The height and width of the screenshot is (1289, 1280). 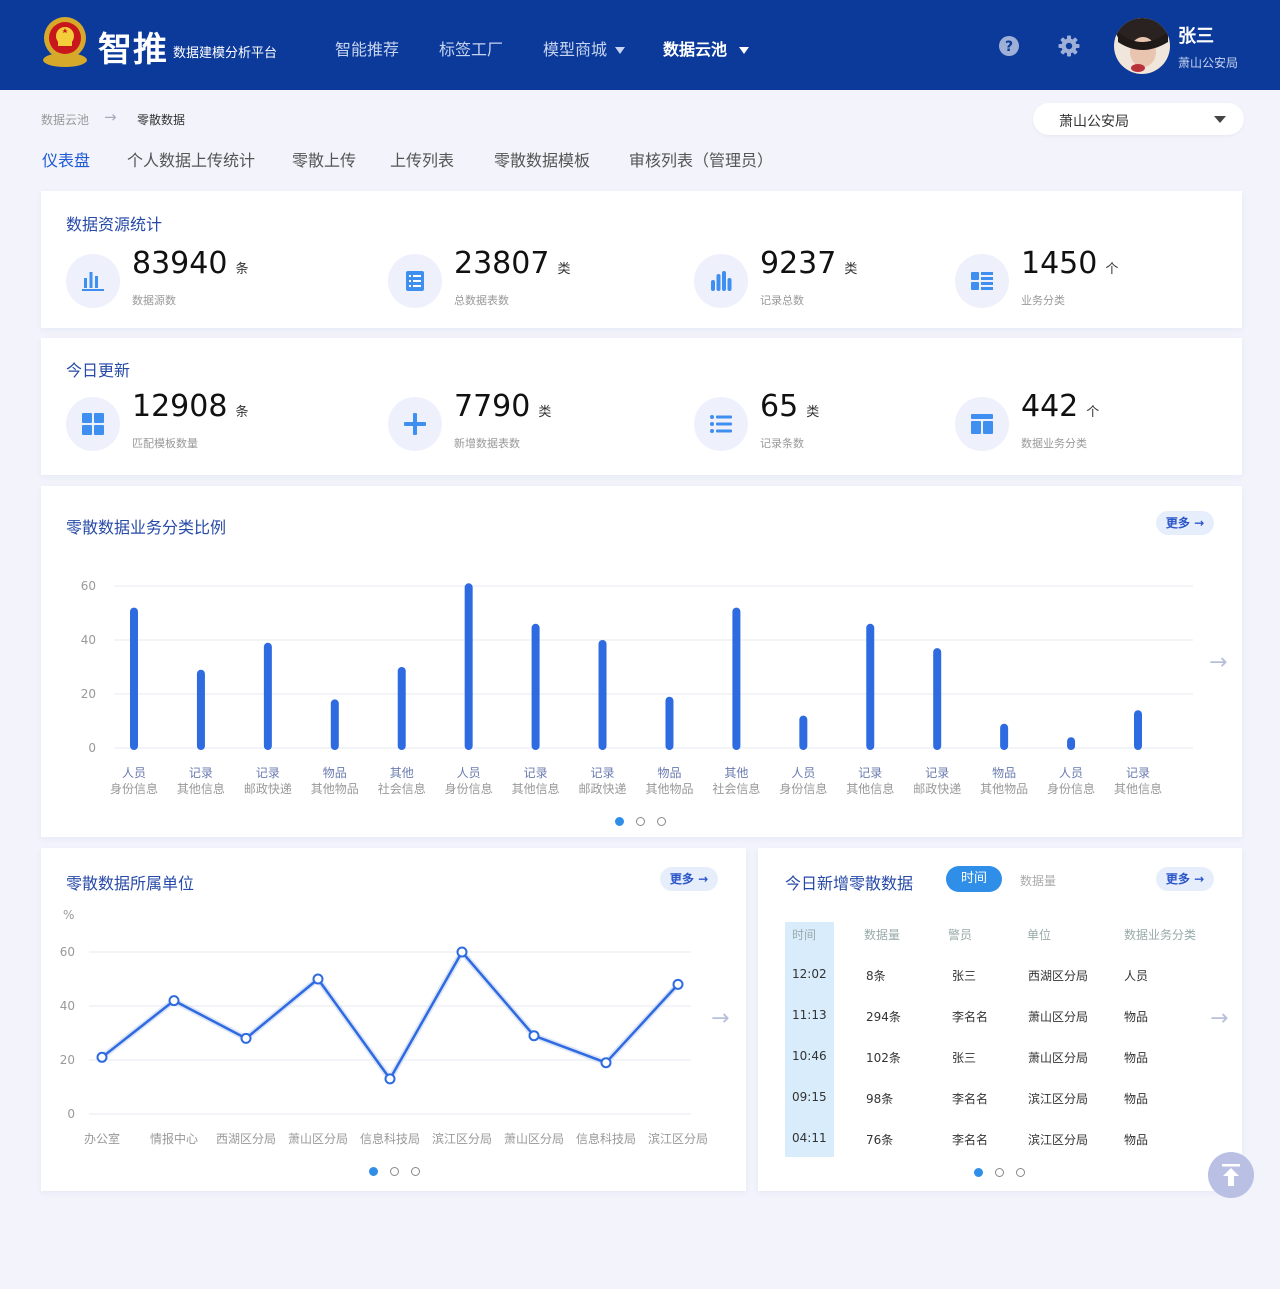 I want to click on nav-item-model-mall: 模型商城, so click(x=584, y=48).